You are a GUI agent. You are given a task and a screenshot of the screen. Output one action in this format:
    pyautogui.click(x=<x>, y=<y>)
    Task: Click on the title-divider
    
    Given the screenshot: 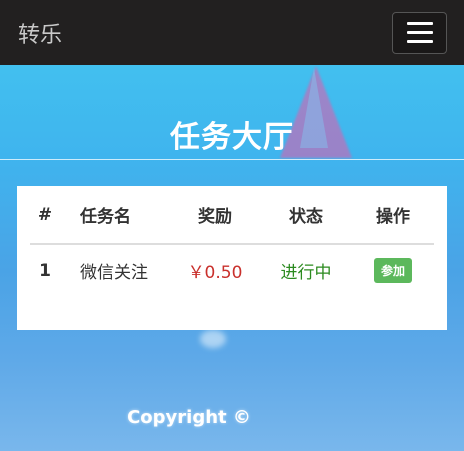 What is the action you would take?
    pyautogui.click(x=232, y=159)
    